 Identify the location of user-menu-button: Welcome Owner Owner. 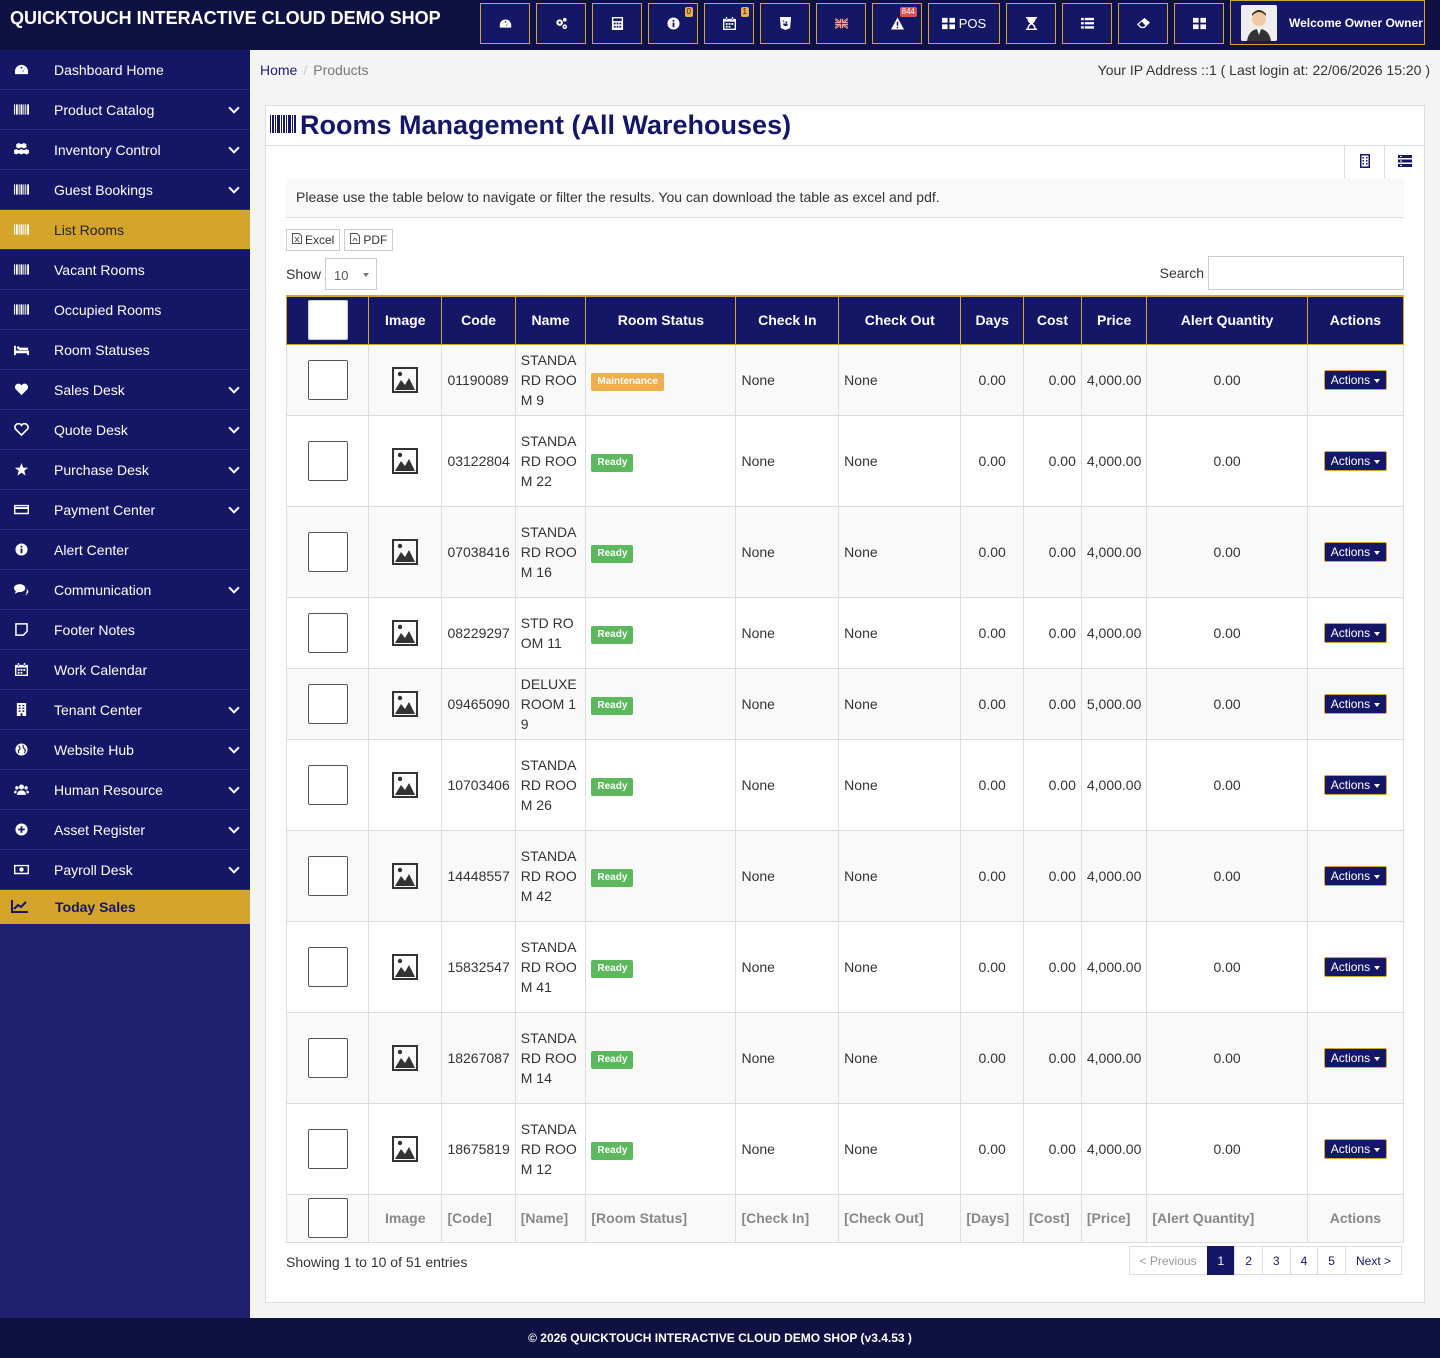
(1327, 22).